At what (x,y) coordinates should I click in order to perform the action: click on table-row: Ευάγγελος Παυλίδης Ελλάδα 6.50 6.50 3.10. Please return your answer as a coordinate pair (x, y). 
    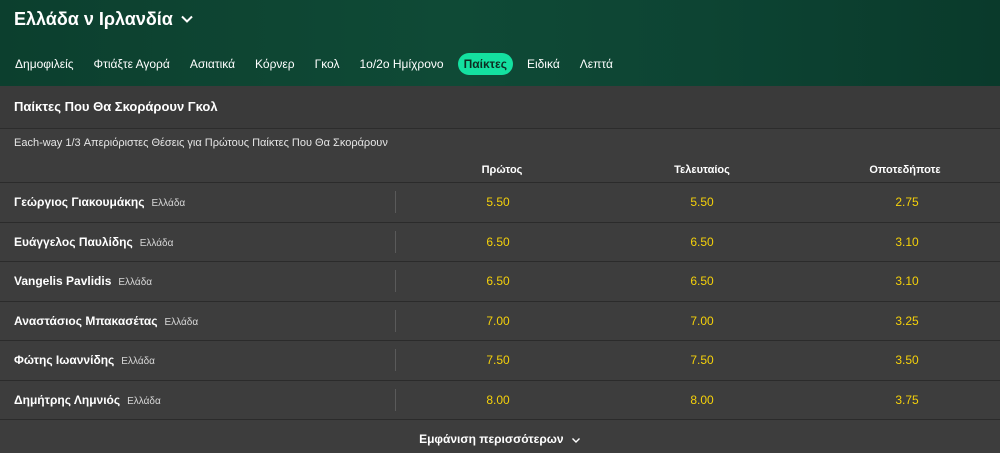
    Looking at the image, I should click on (500, 242).